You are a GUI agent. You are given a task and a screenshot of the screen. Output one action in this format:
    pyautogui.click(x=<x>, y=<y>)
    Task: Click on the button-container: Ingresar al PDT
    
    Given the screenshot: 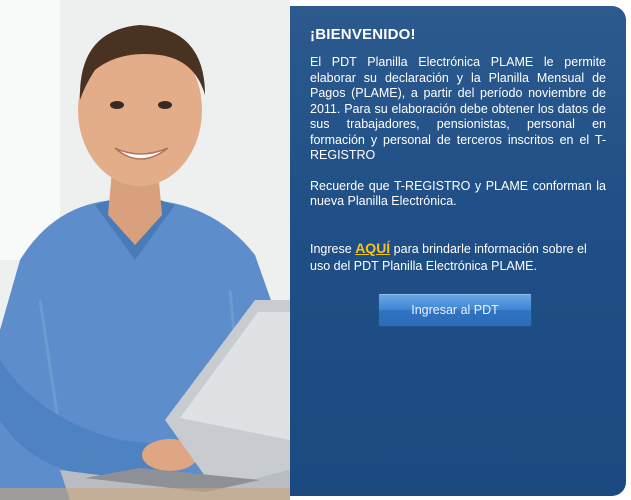 What is the action you would take?
    pyautogui.click(x=458, y=309)
    